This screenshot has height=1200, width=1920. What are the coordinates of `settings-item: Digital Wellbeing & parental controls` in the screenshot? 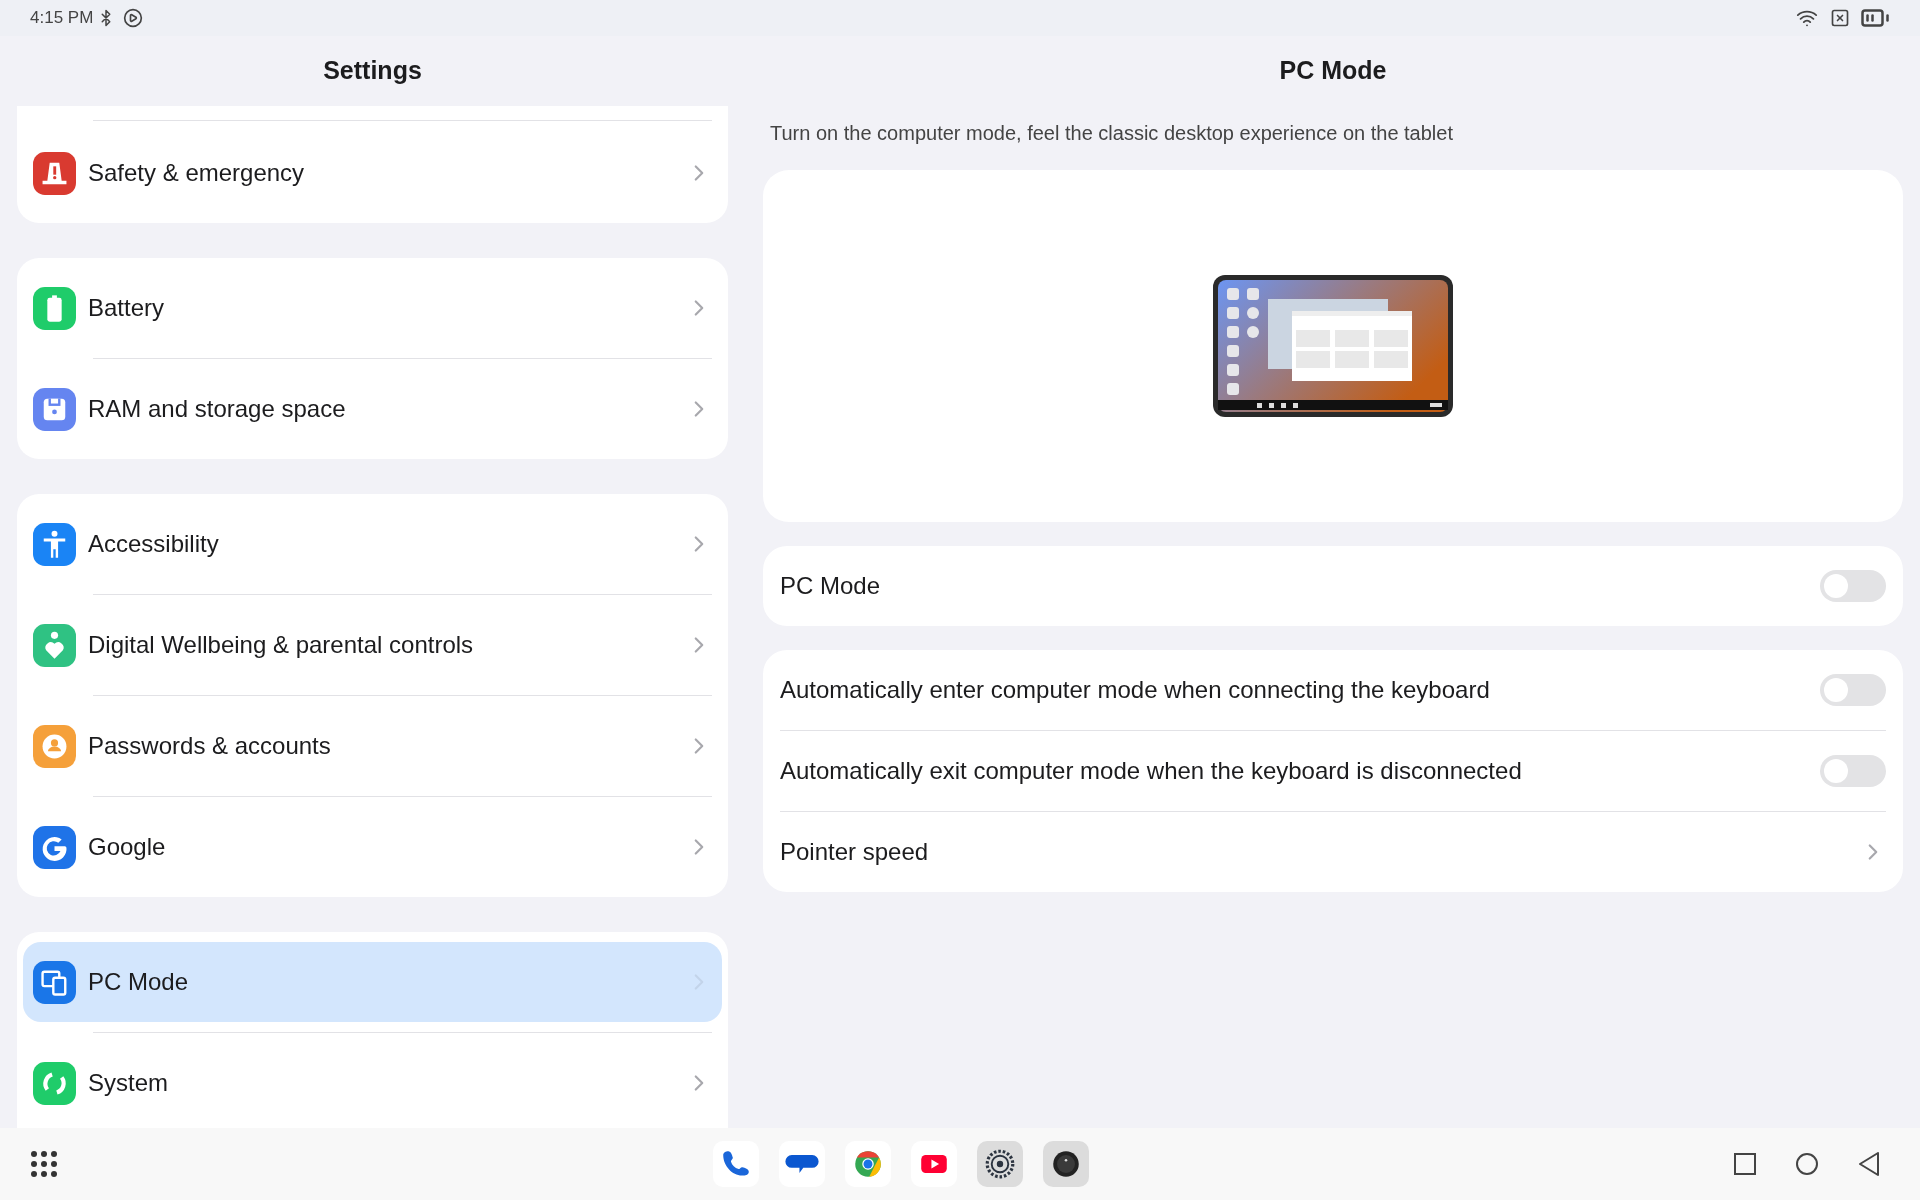 It's located at (372, 645).